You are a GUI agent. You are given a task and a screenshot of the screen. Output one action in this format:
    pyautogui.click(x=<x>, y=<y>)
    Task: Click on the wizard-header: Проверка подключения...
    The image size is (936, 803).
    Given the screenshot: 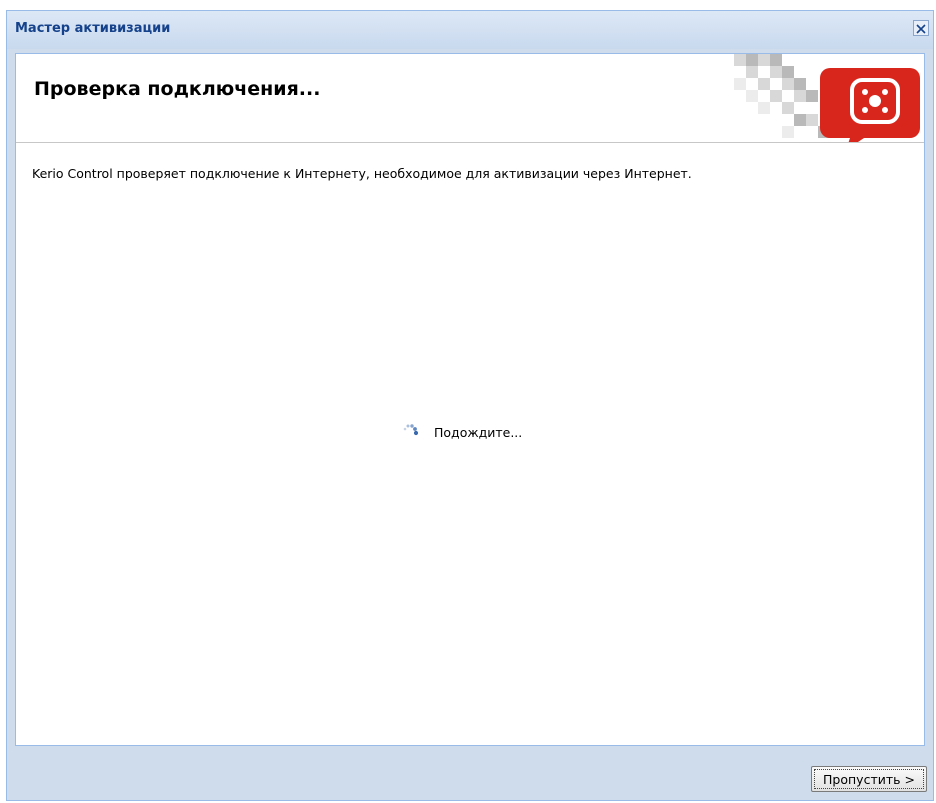 What is the action you would take?
    pyautogui.click(x=470, y=98)
    